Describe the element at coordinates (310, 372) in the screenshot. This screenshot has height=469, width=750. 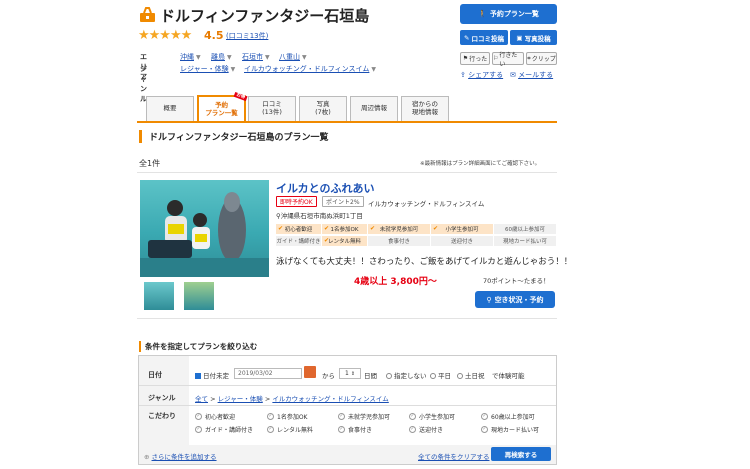
I see `calendar-icon` at that location.